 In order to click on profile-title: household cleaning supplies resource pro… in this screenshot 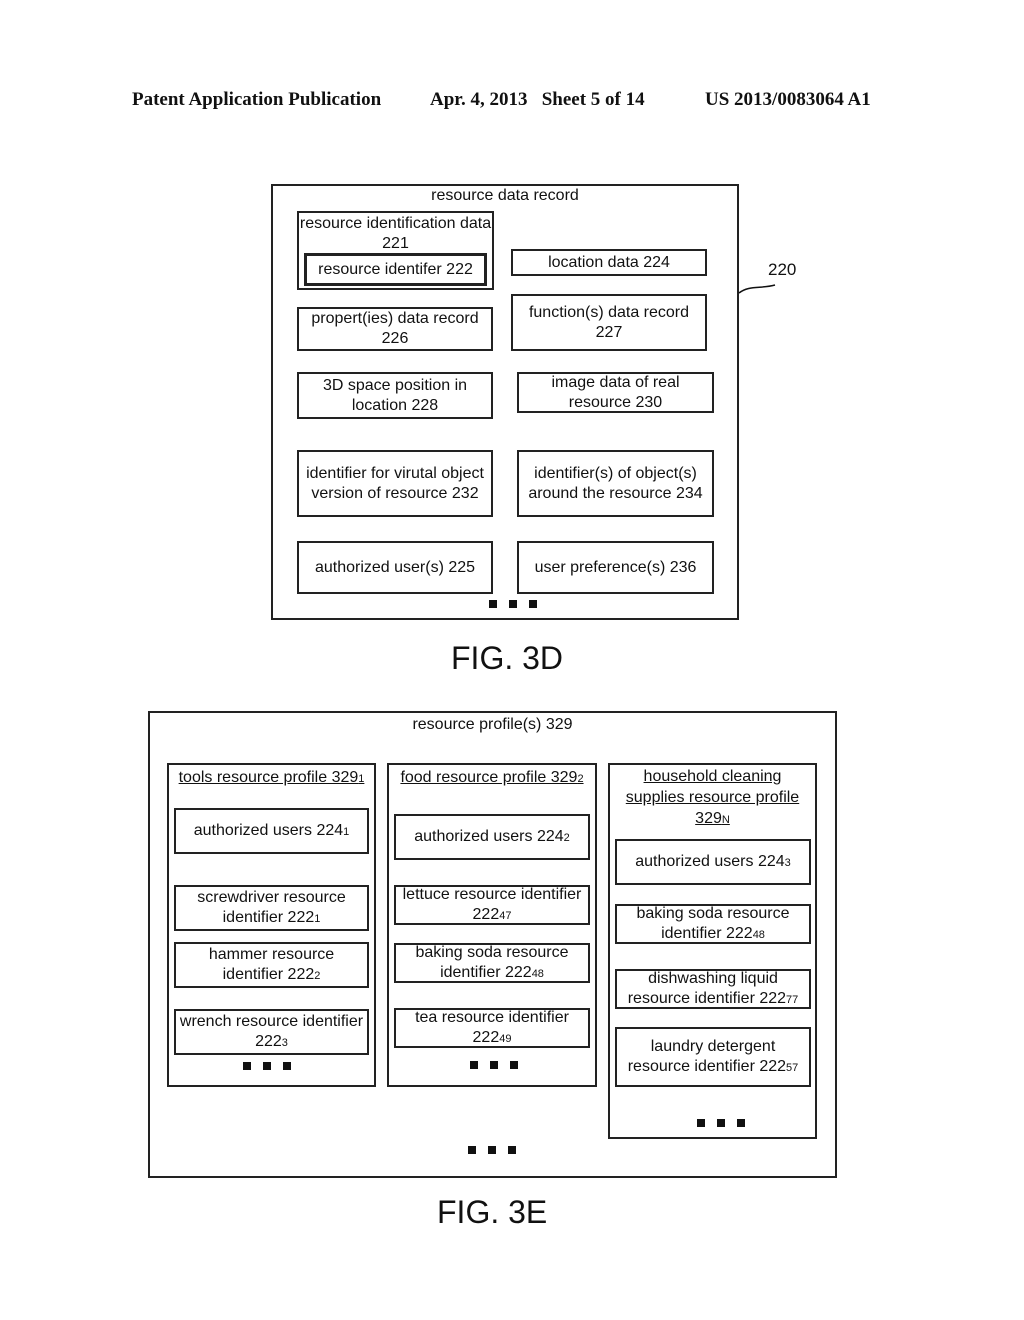, I will do `click(712, 797)`.